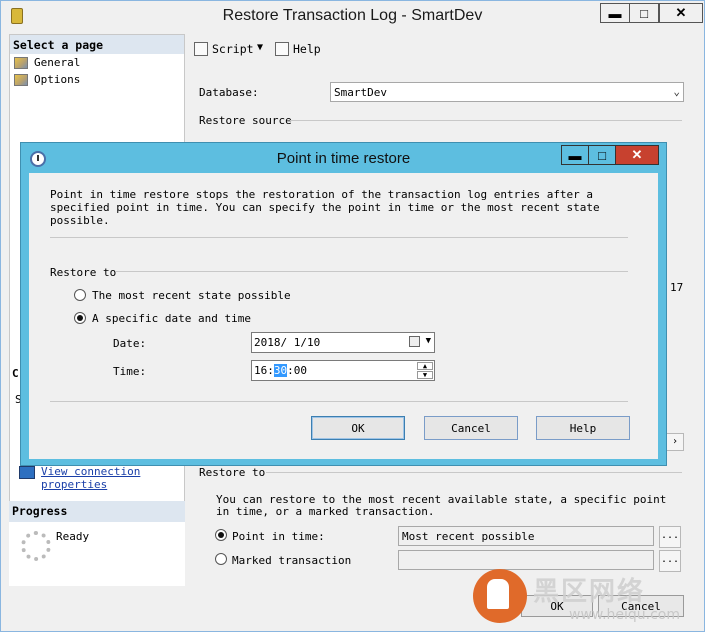  What do you see at coordinates (625, 615) in the screenshot?
I see `watermark-url: www.heiqu.com` at bounding box center [625, 615].